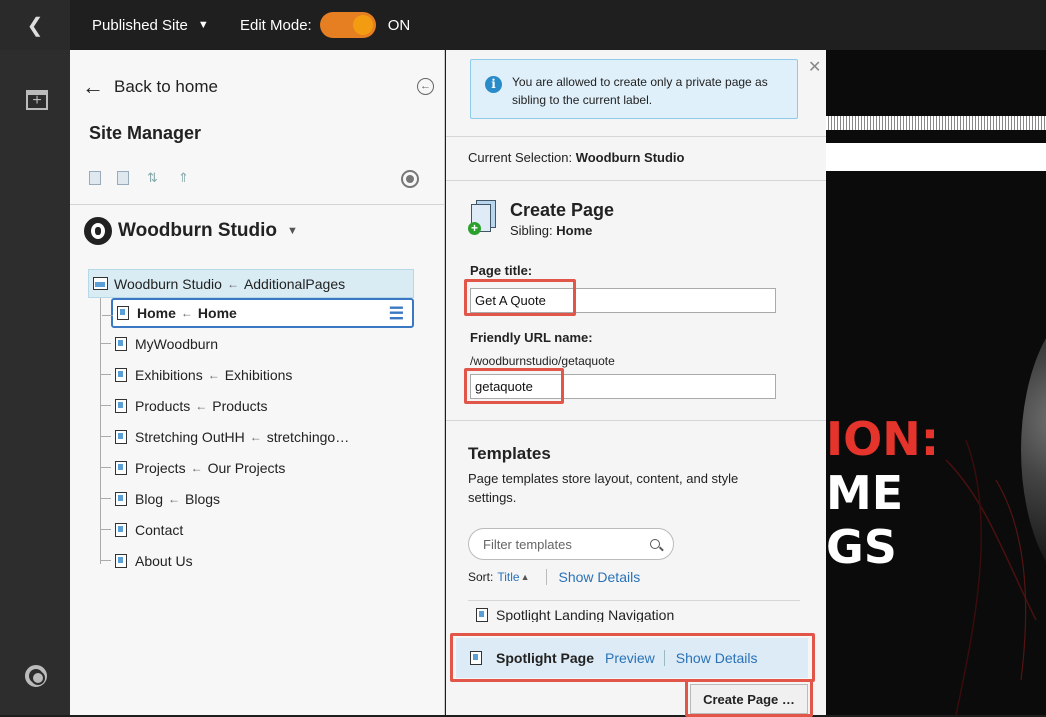 The width and height of the screenshot is (1046, 717). I want to click on sibling-info: Sibling: Home, so click(562, 230).